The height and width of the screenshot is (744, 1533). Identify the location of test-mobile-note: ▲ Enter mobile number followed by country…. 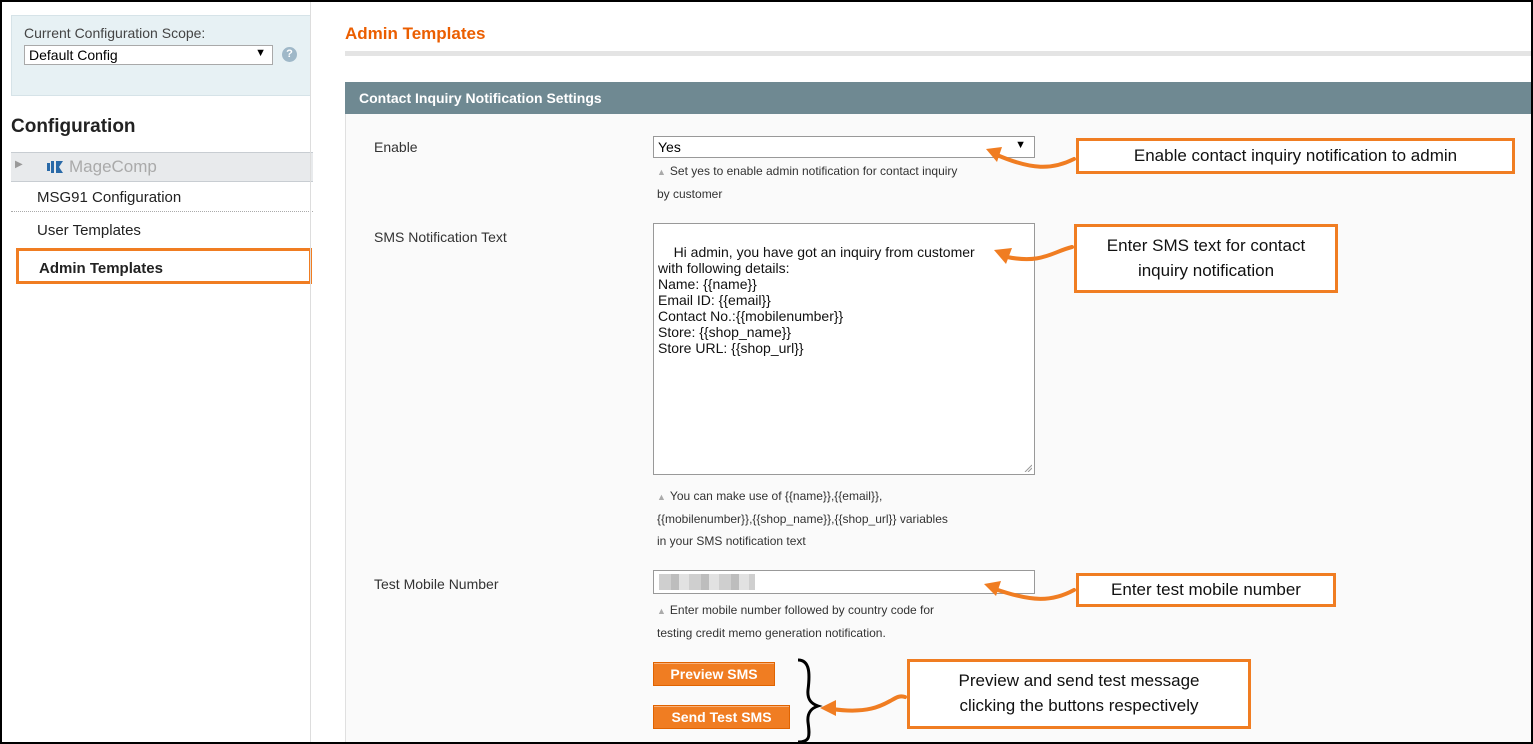
(795, 621).